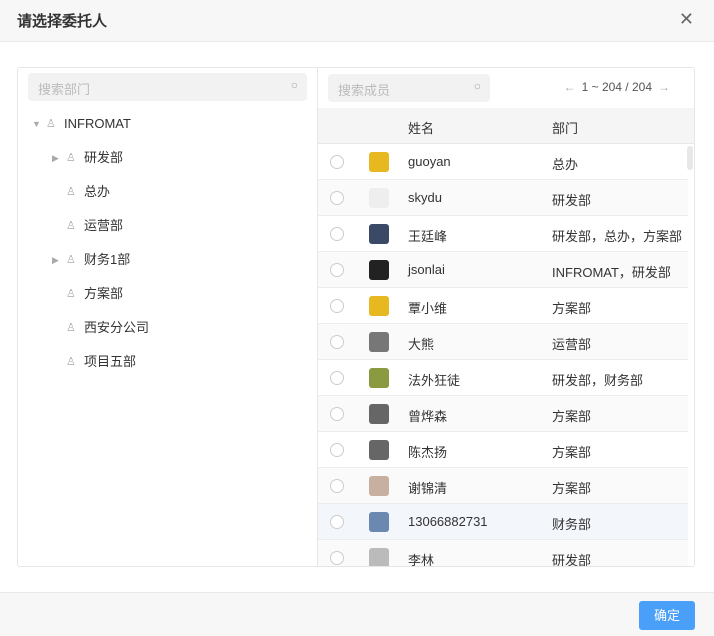 This screenshot has height=636, width=714. What do you see at coordinates (62, 21) in the screenshot?
I see `dialog-title: 请选择委托人` at bounding box center [62, 21].